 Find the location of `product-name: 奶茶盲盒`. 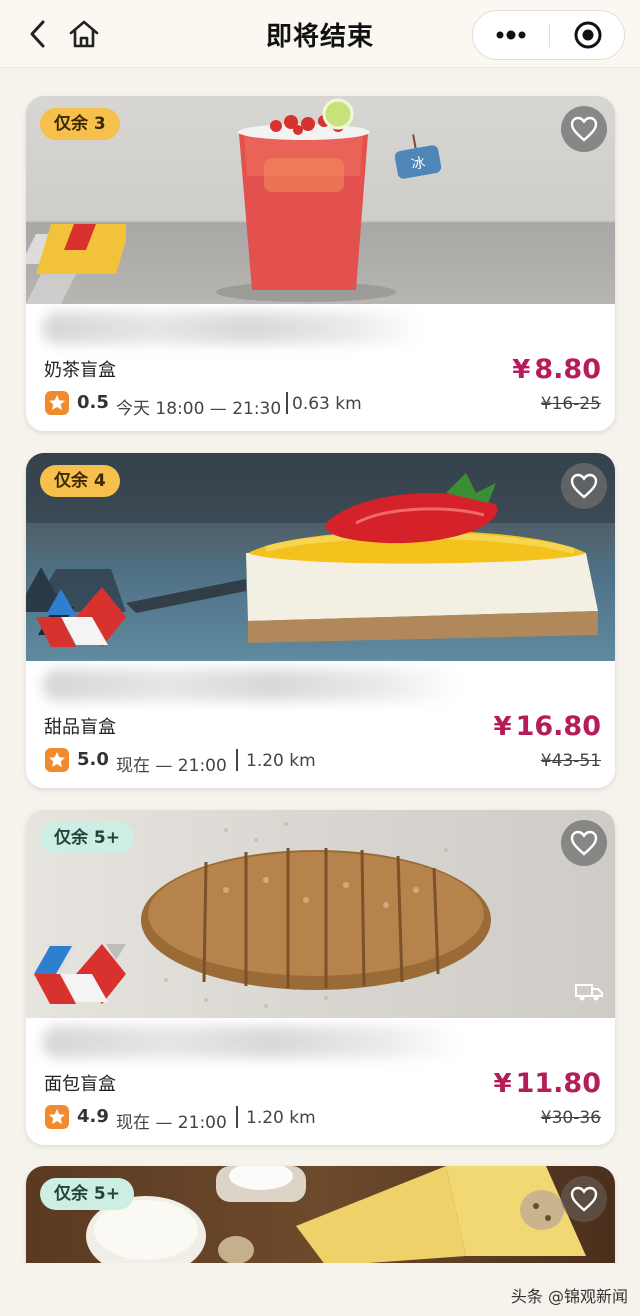

product-name: 奶茶盲盒 is located at coordinates (80, 370).